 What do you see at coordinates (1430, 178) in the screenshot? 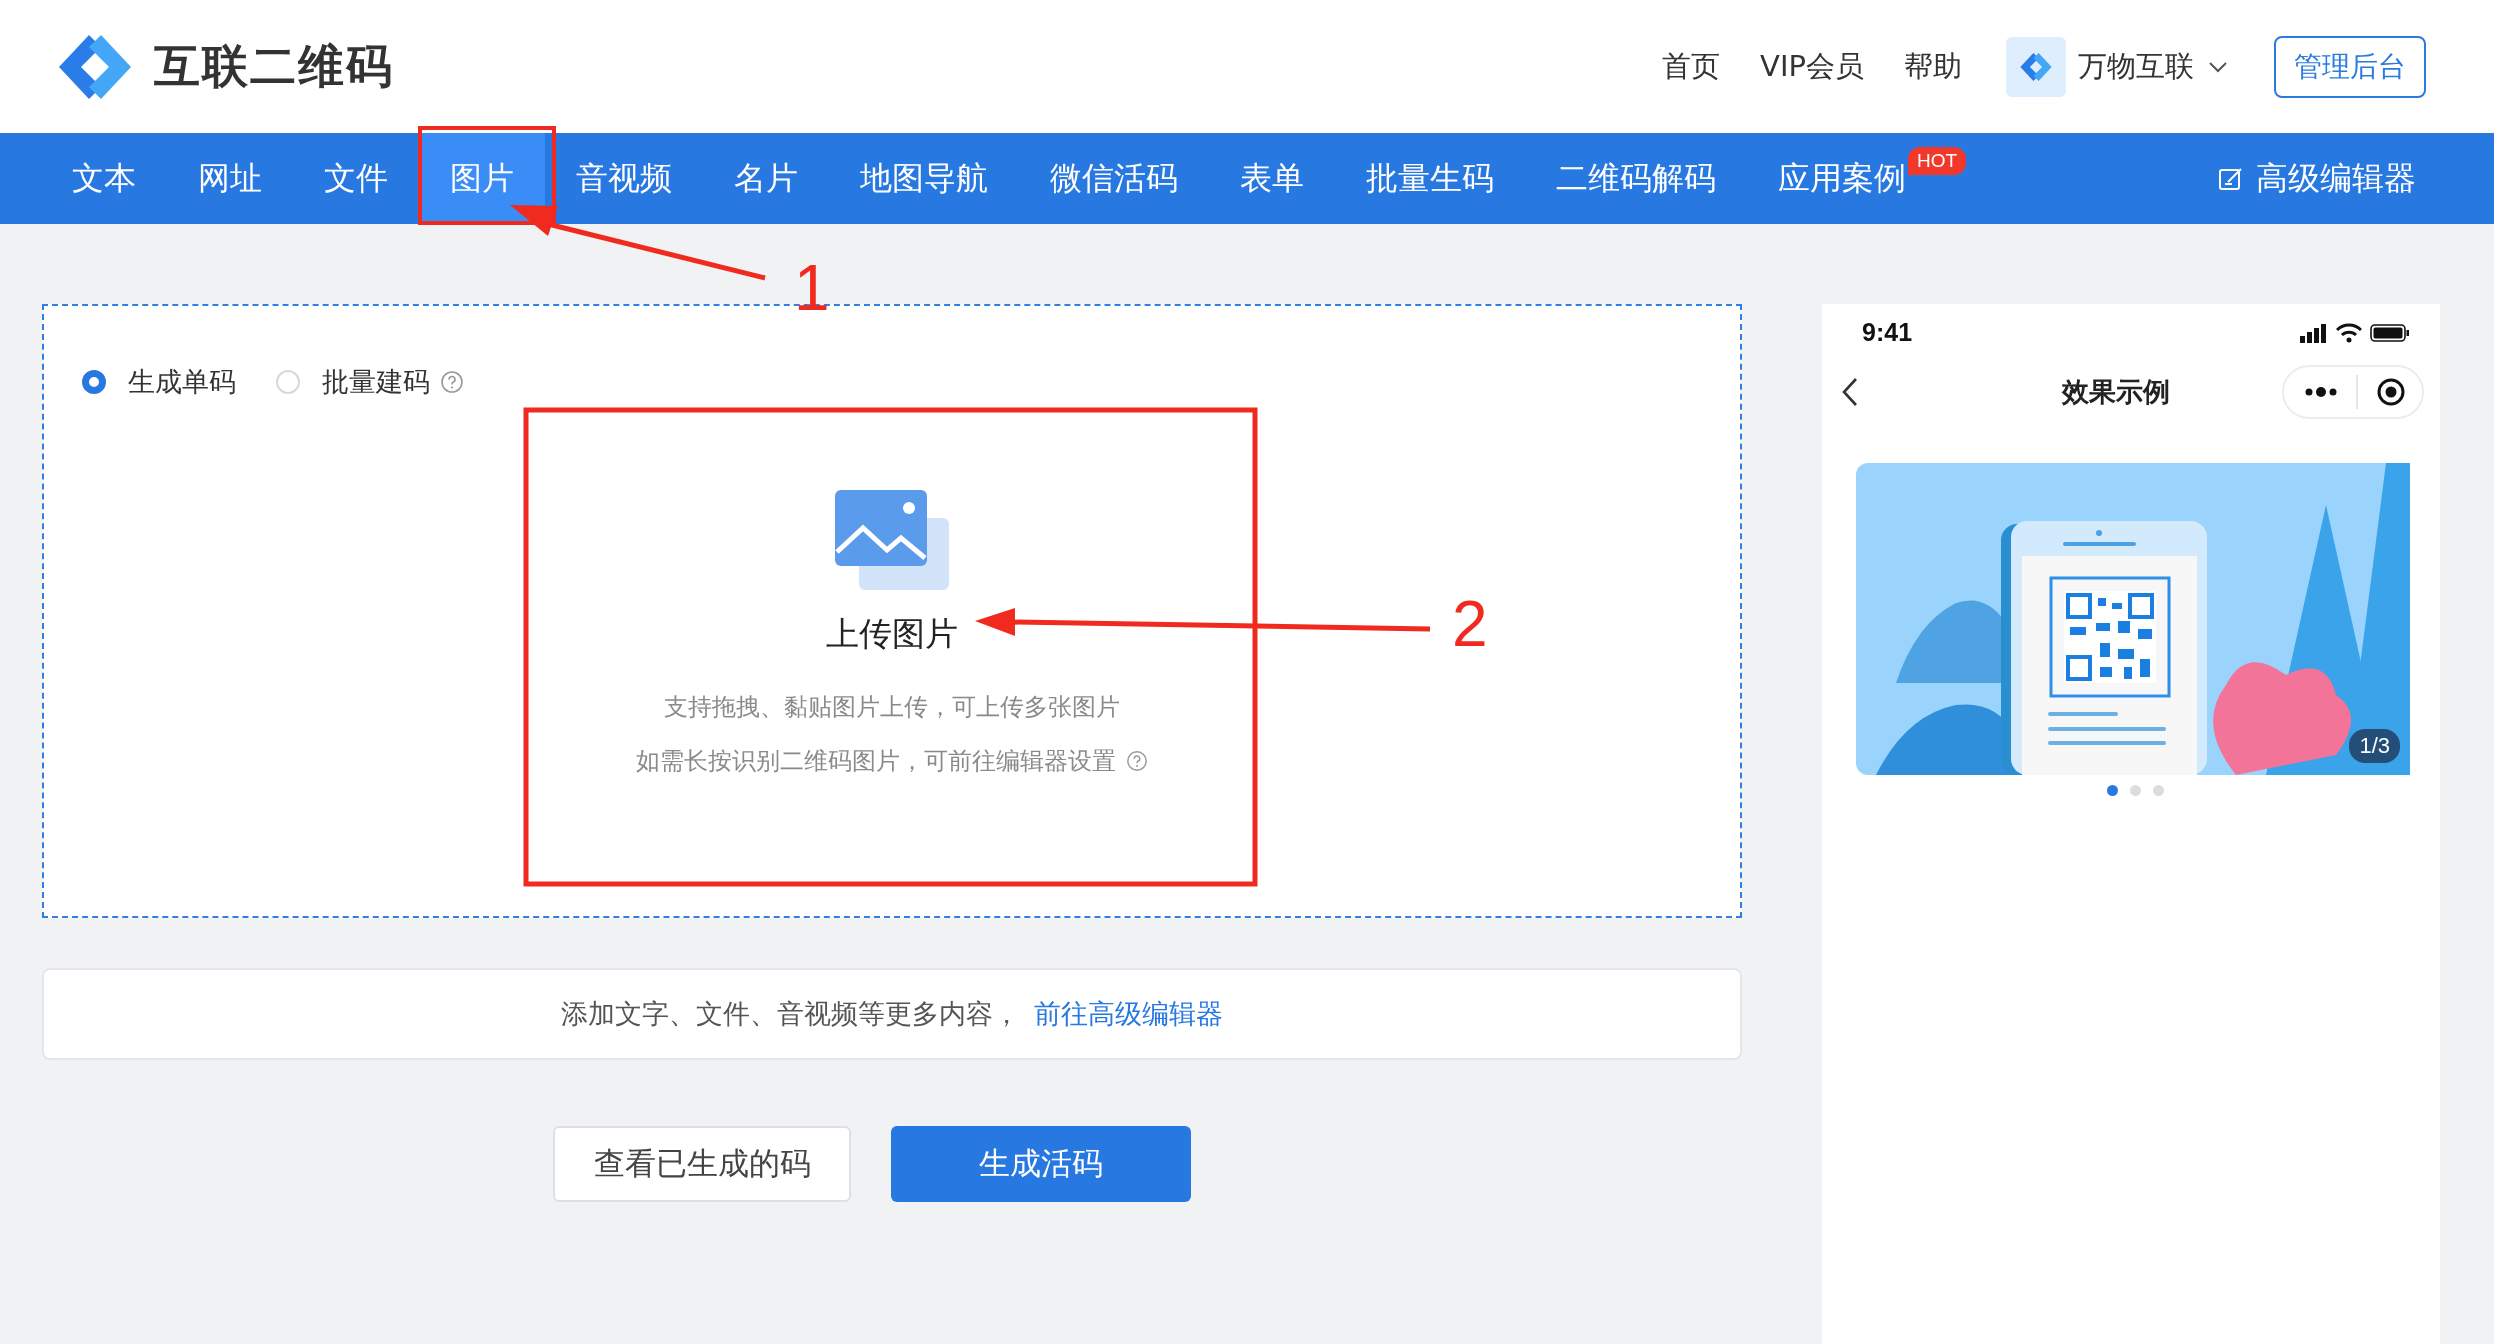
I see `nav-tab: 批量生码` at bounding box center [1430, 178].